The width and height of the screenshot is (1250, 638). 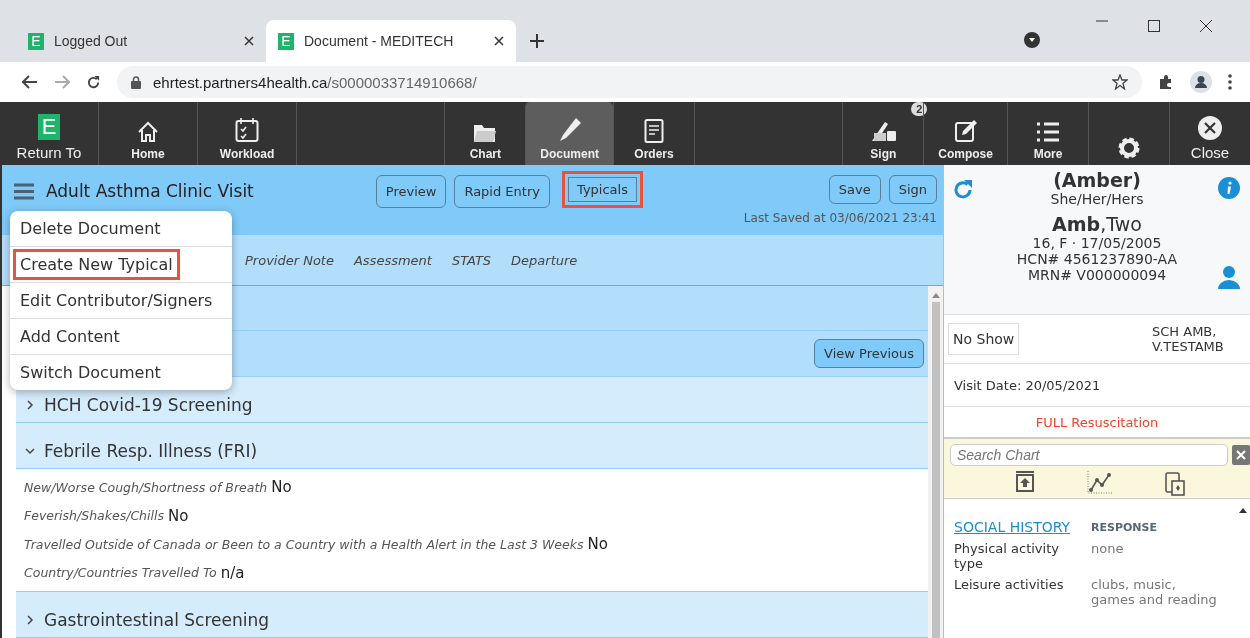 I want to click on menu-icon, so click(x=24, y=191).